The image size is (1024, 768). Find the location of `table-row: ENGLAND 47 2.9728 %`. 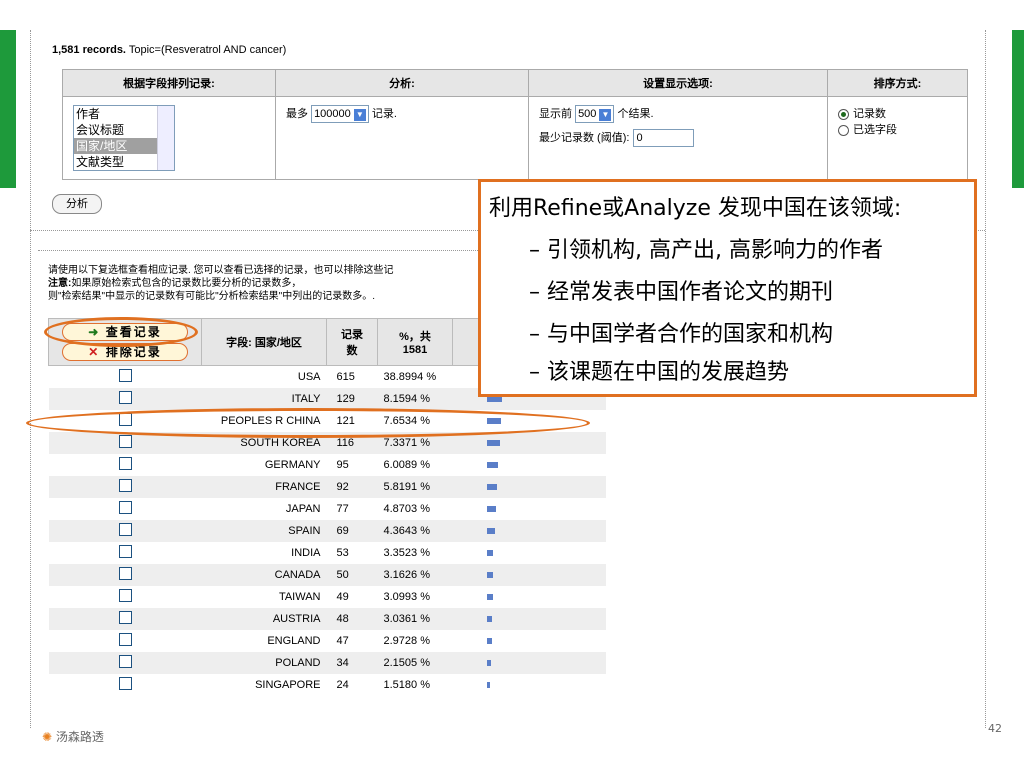

table-row: ENGLAND 47 2.9728 % is located at coordinates (327, 641).